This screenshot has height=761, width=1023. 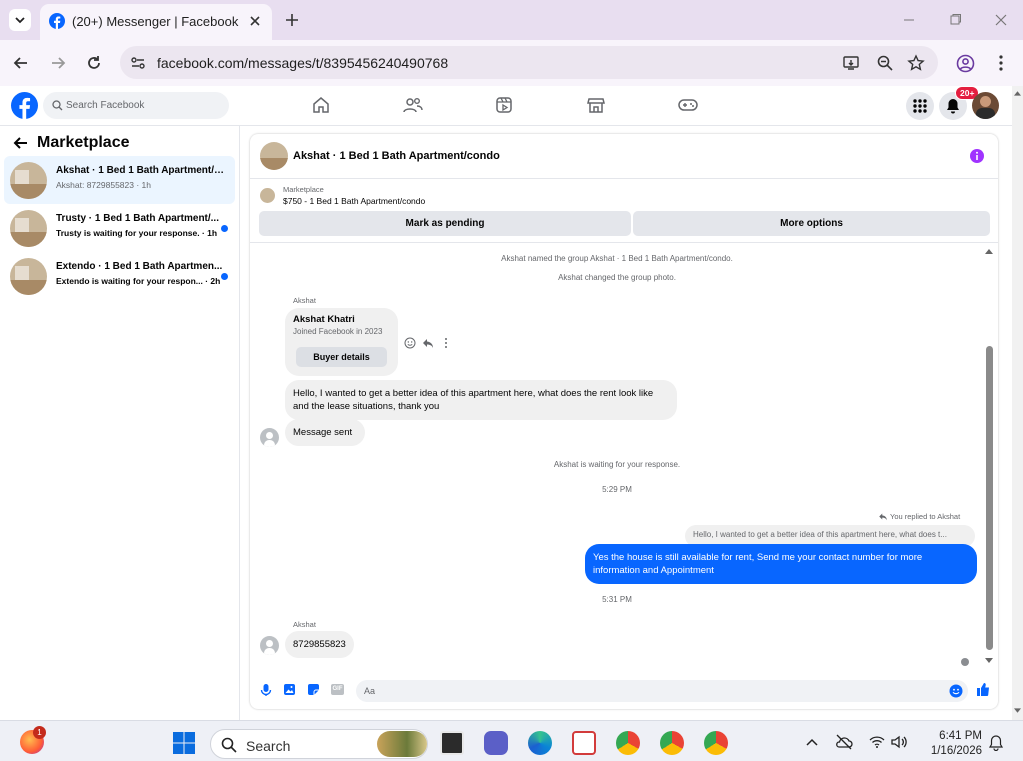 What do you see at coordinates (504, 105) in the screenshot?
I see `video-icon` at bounding box center [504, 105].